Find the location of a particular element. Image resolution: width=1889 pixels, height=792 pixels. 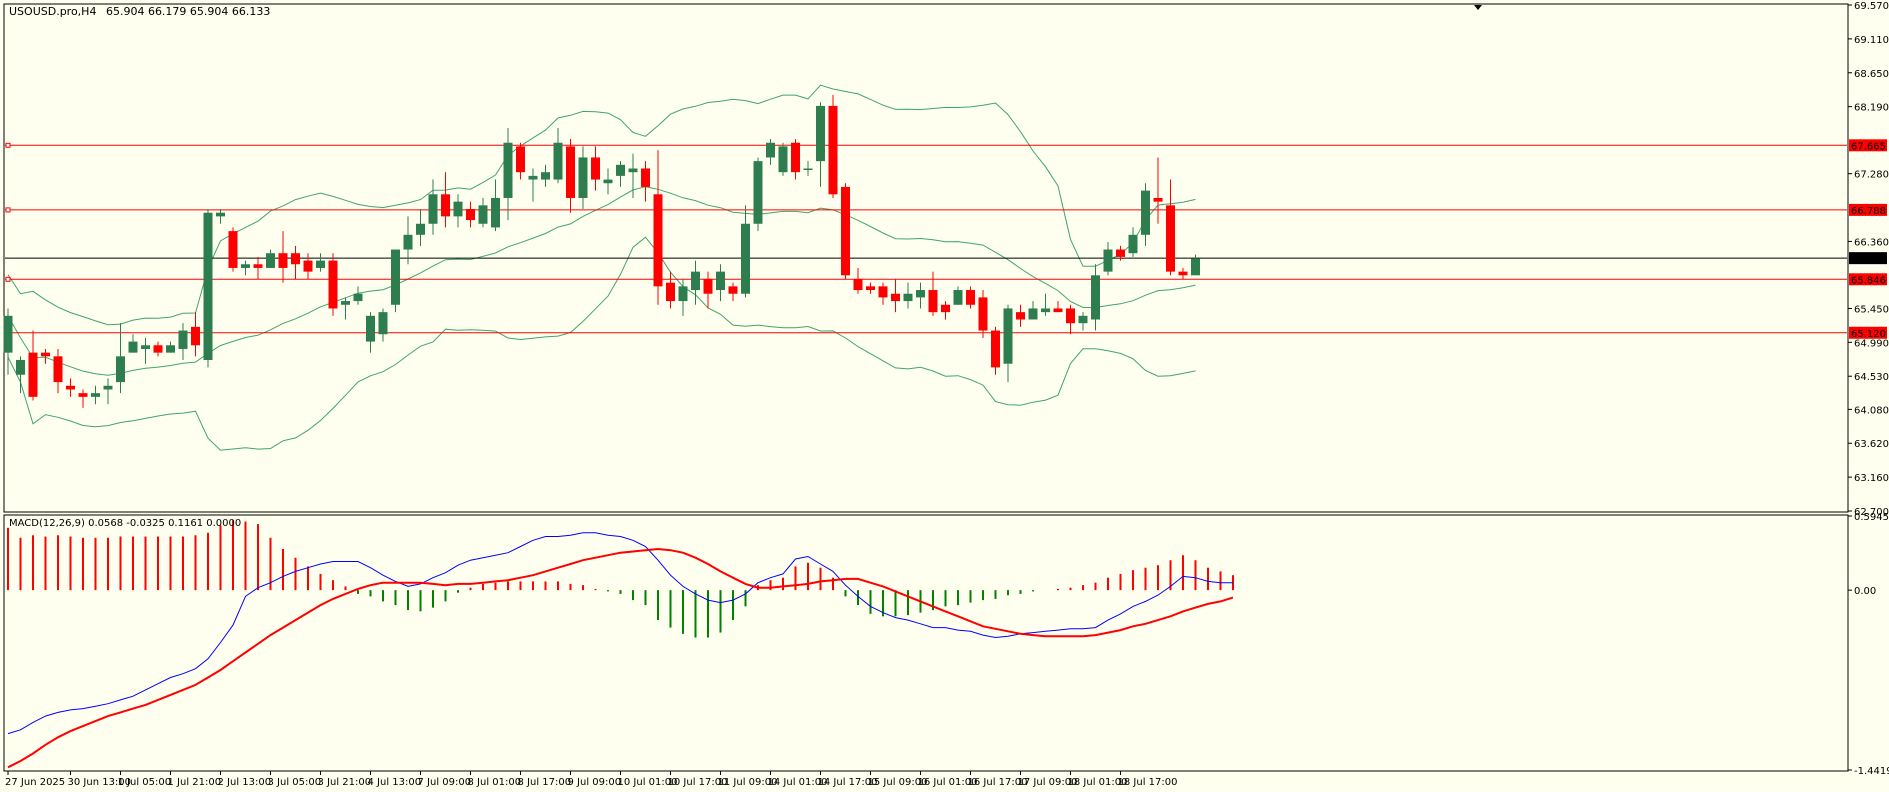

price-axis-label: 64.990 is located at coordinates (1871, 343).